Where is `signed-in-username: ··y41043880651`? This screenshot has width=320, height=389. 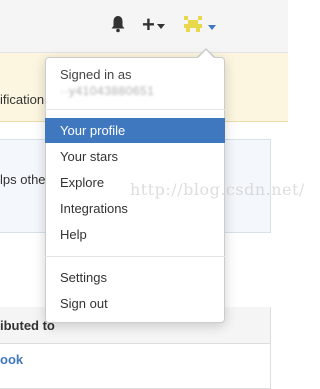
signed-in-username: ··y41043880651 is located at coordinates (107, 91).